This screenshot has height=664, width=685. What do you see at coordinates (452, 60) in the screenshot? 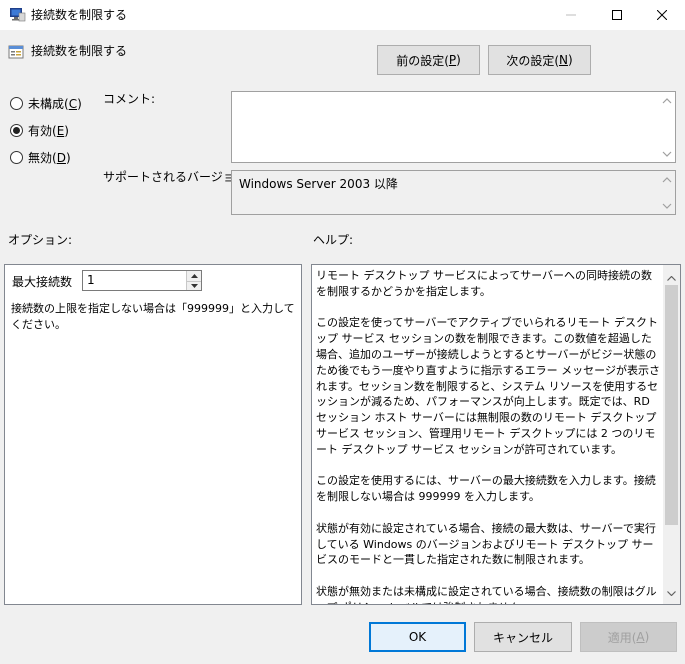
I see `previous-setting-accesskey: P` at bounding box center [452, 60].